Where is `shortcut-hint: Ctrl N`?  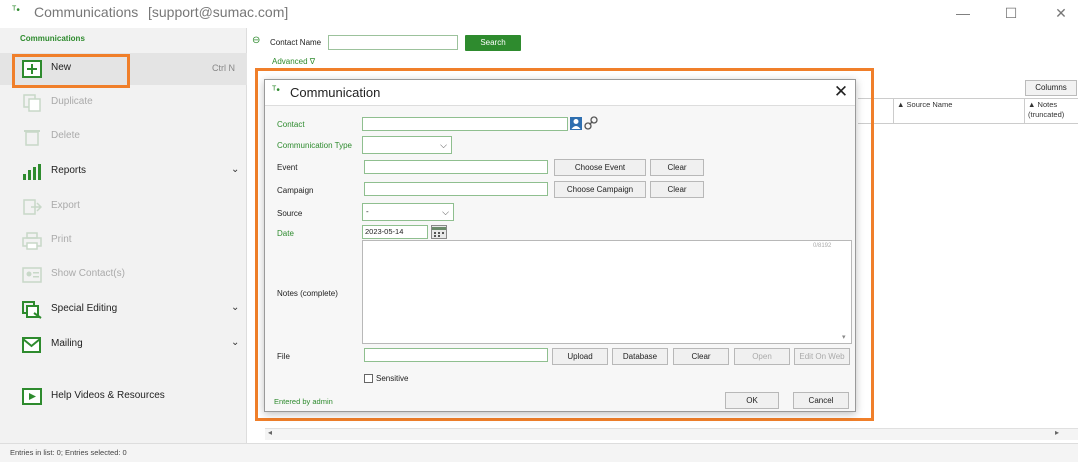 shortcut-hint: Ctrl N is located at coordinates (223, 68).